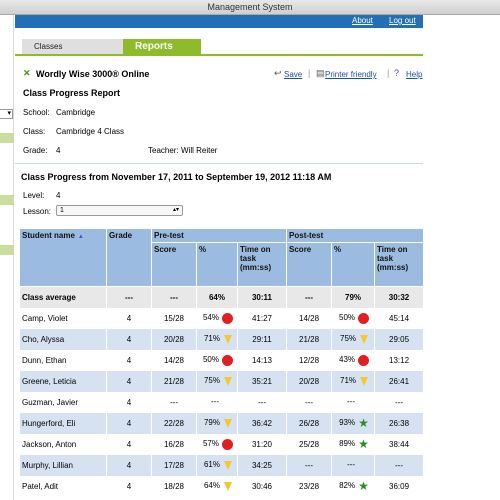 The height and width of the screenshot is (500, 500). I want to click on pre-time: 35:21, so click(262, 381).